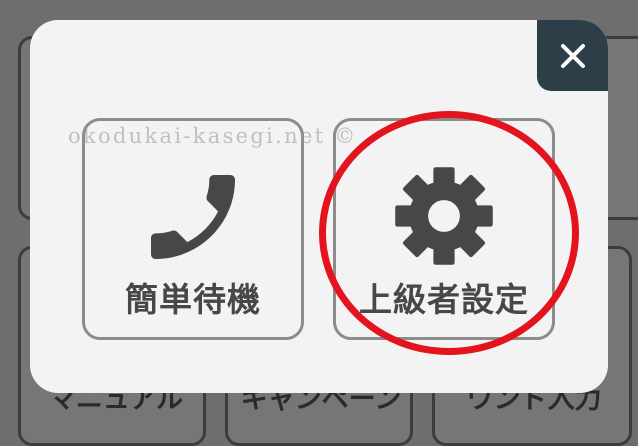 This screenshot has width=638, height=446. I want to click on close-icon, so click(572, 55).